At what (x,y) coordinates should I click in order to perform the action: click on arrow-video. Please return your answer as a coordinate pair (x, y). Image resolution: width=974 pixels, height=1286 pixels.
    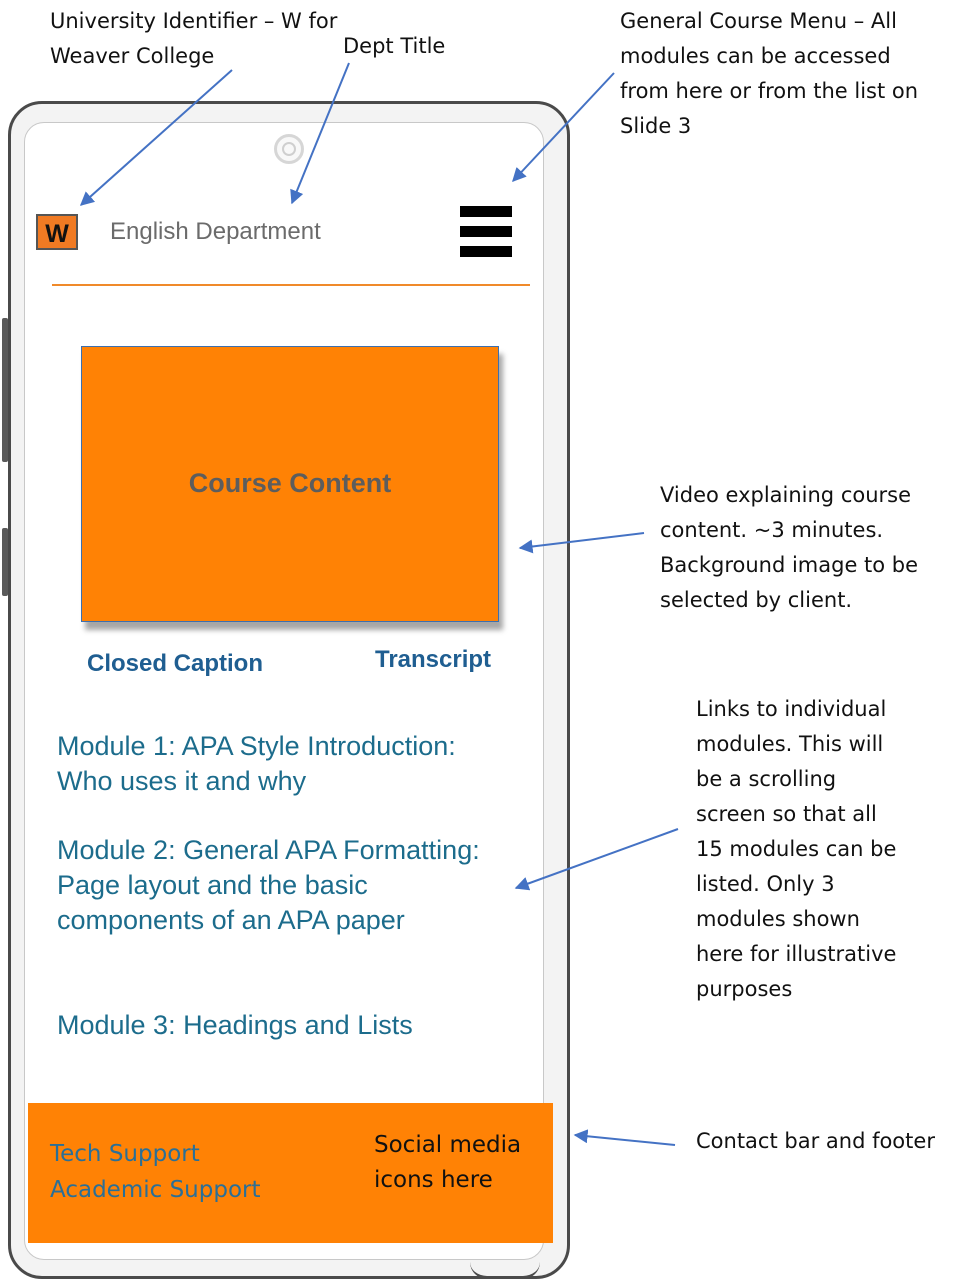
    Looking at the image, I should click on (581, 543).